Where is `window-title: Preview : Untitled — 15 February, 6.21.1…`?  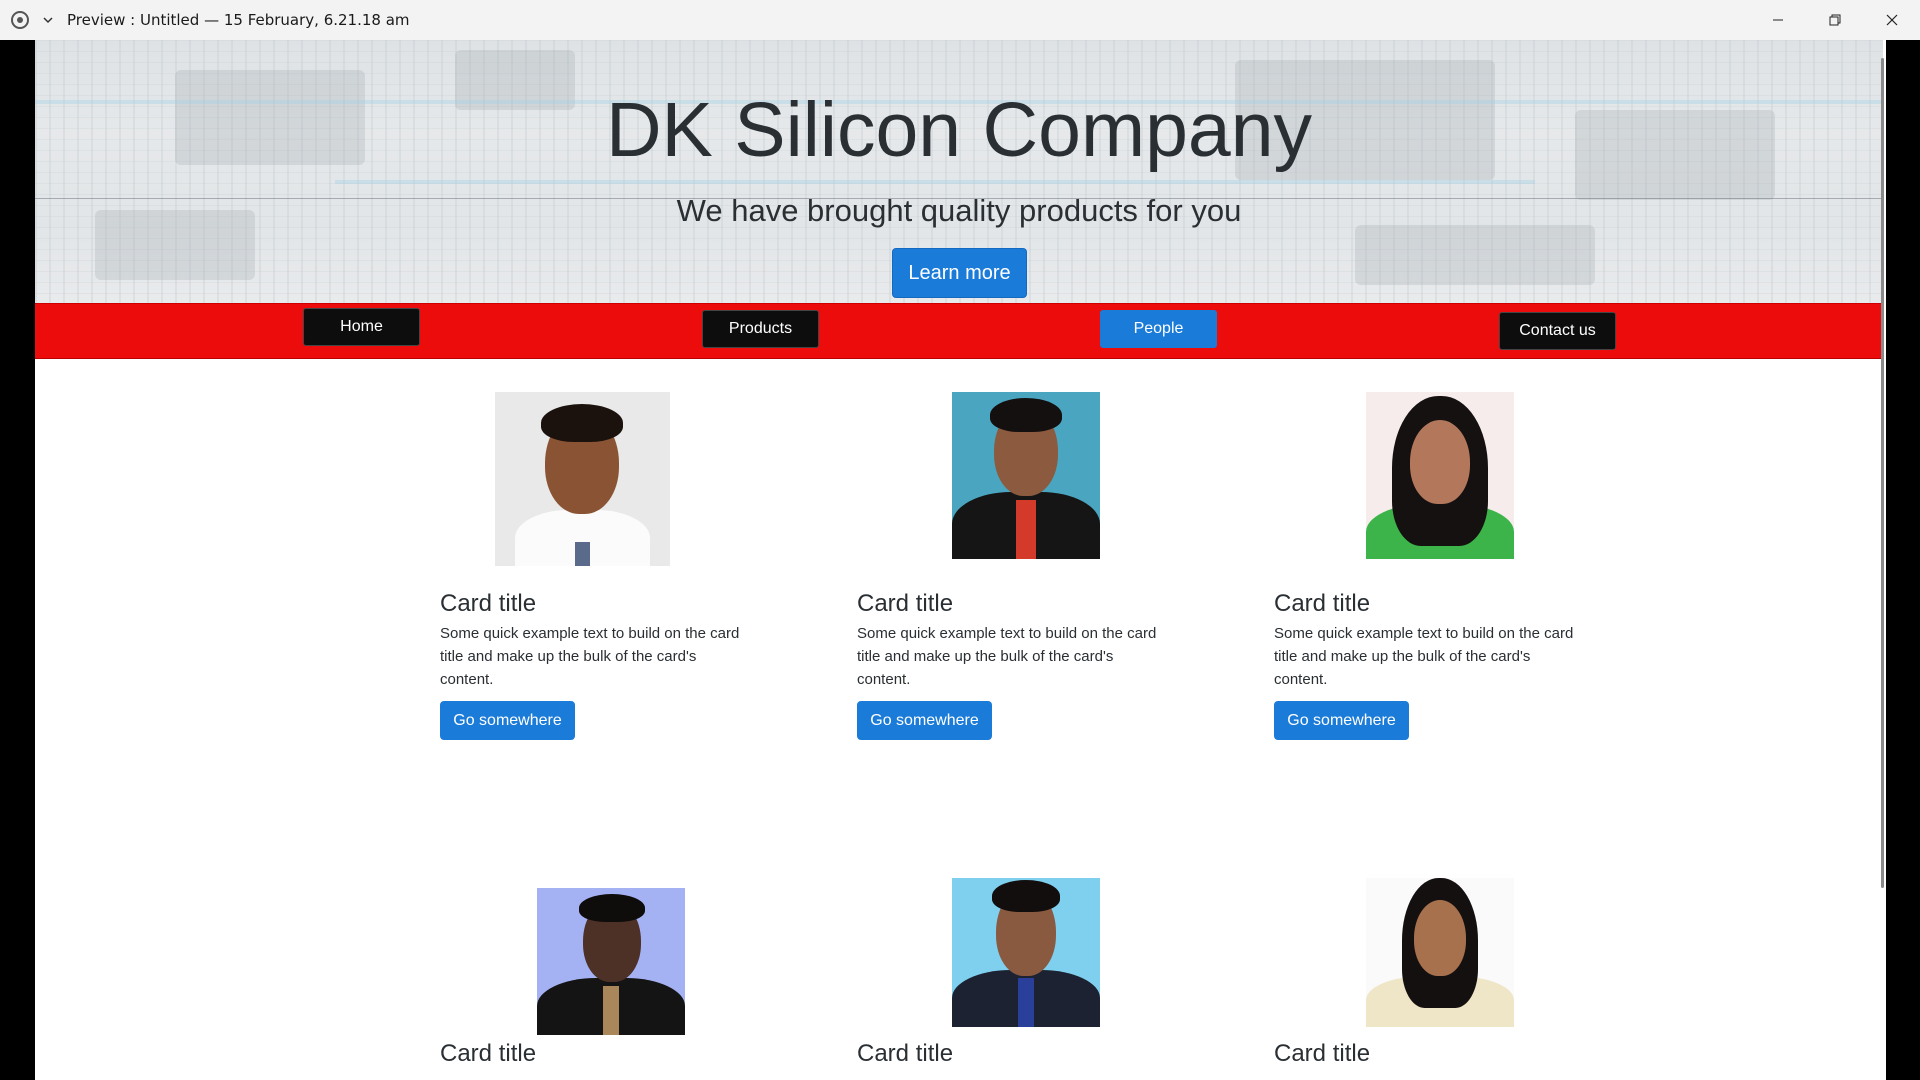
window-title: Preview : Untitled — 15 February, 6.21.1… is located at coordinates (238, 20).